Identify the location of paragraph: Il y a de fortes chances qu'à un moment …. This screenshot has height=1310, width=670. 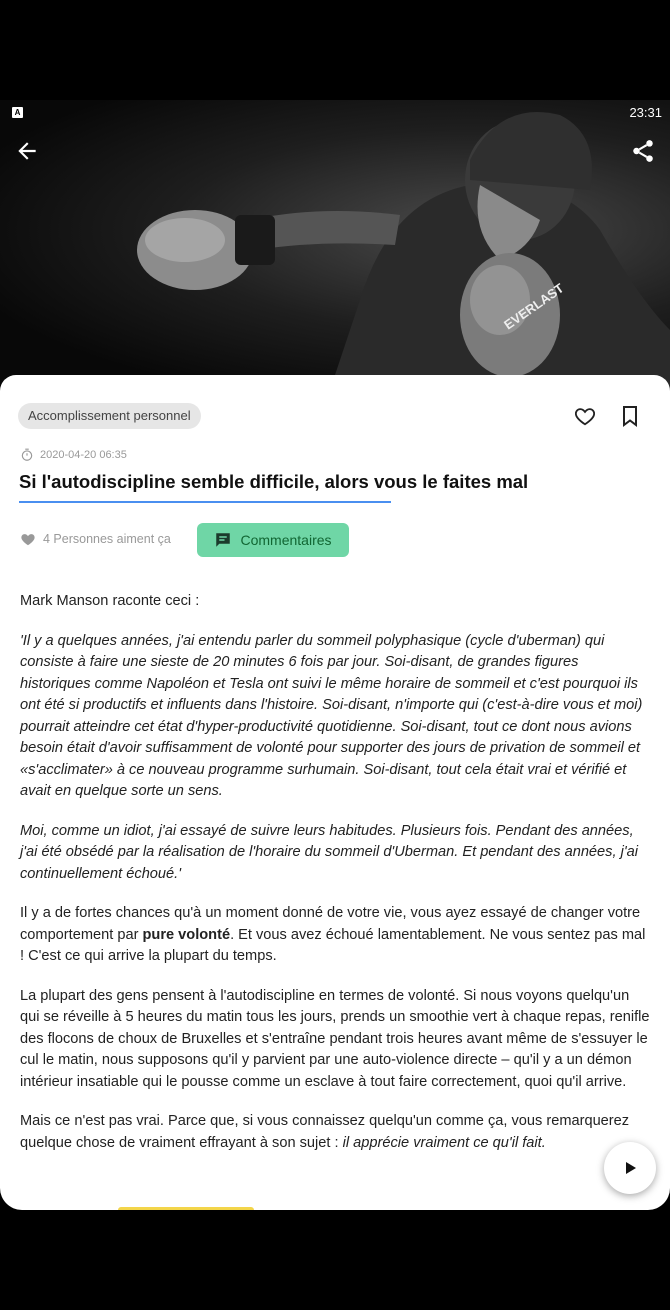
(336, 935).